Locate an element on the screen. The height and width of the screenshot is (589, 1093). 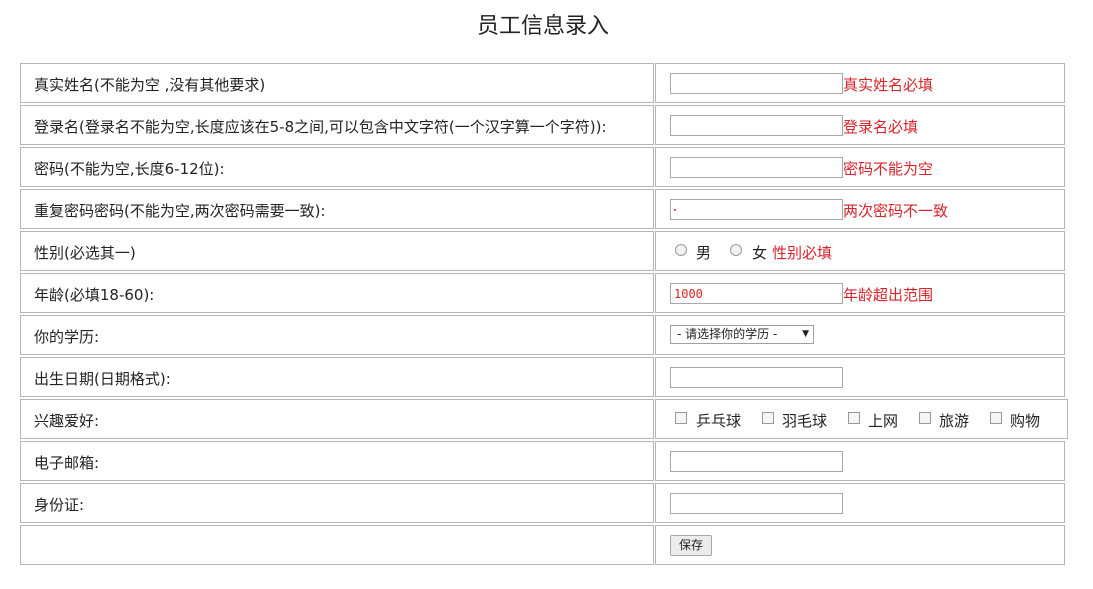
age-label: 年龄(必填18-60): is located at coordinates (94, 295).